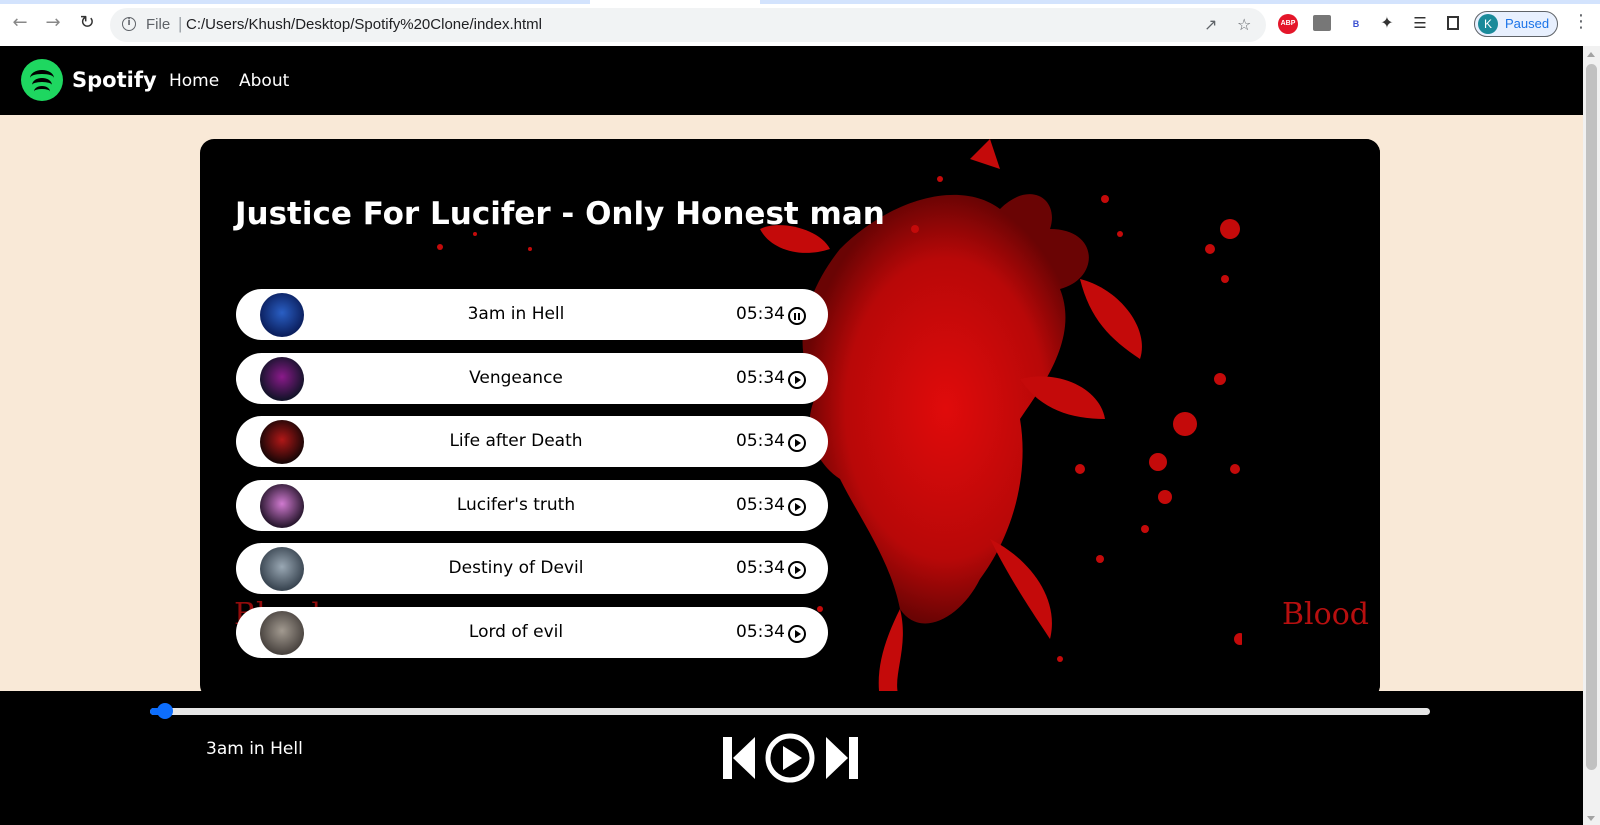  Describe the element at coordinates (1288, 24) in the screenshot. I see `adblock-icon: ABP` at that location.